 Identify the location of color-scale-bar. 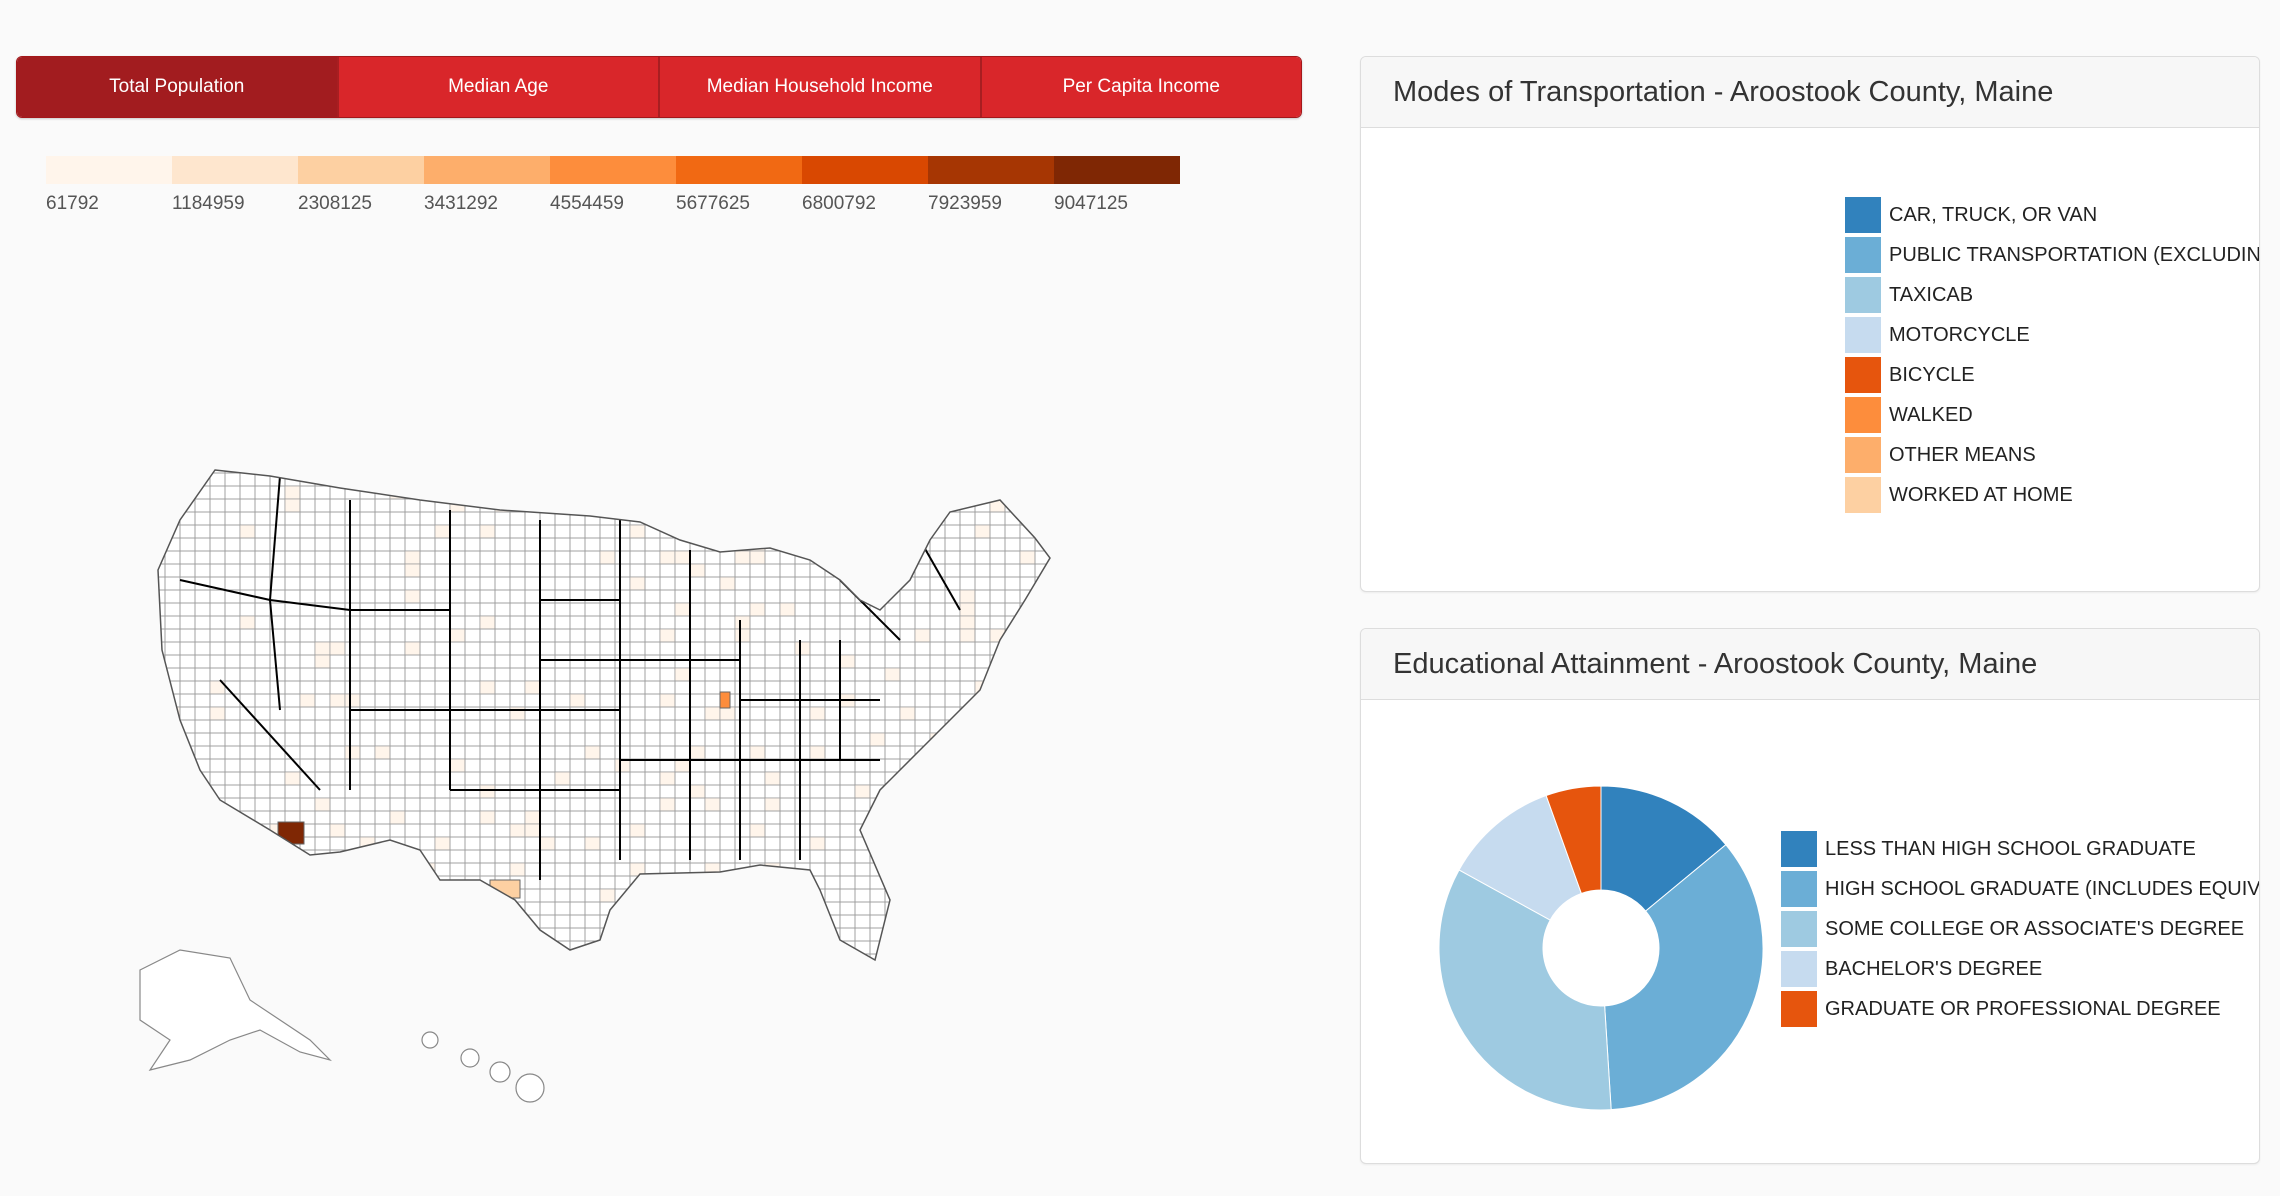
(613, 170).